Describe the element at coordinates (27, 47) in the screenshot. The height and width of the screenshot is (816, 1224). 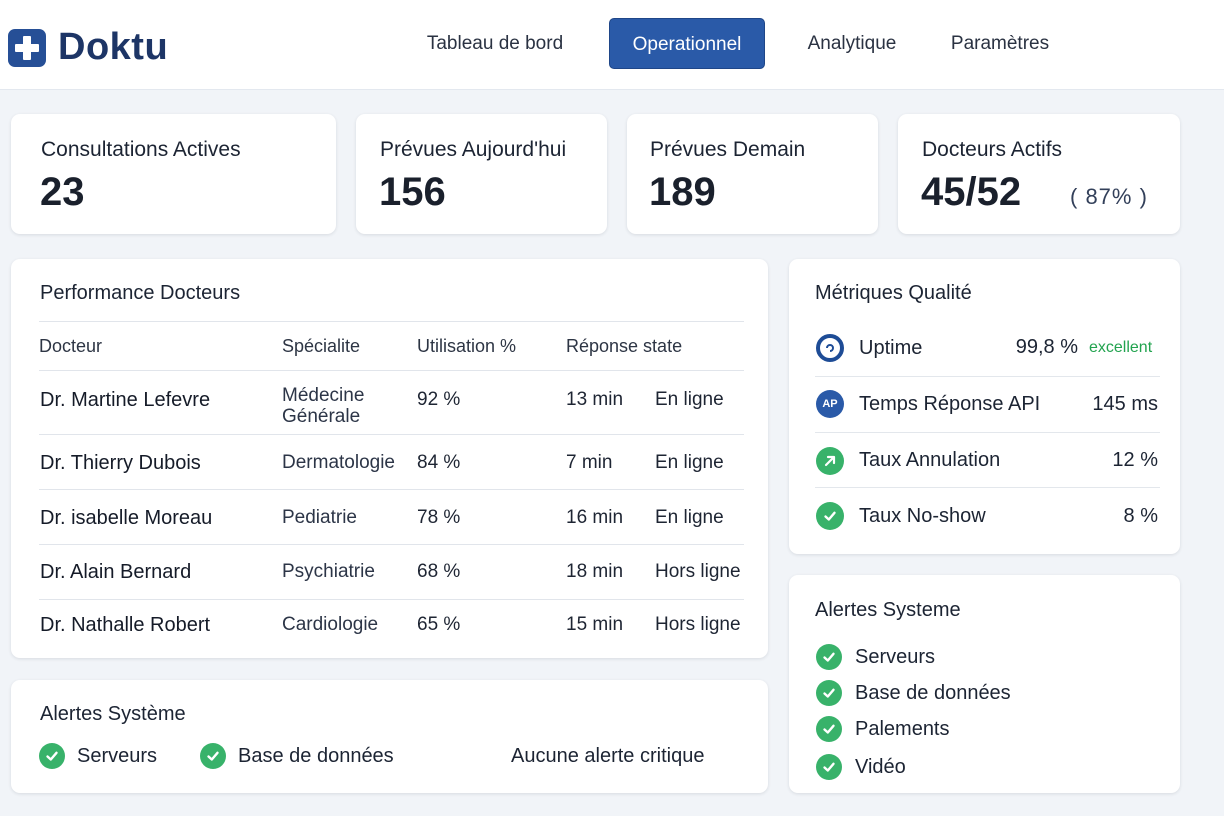
I see `medical-cross-icon` at that location.